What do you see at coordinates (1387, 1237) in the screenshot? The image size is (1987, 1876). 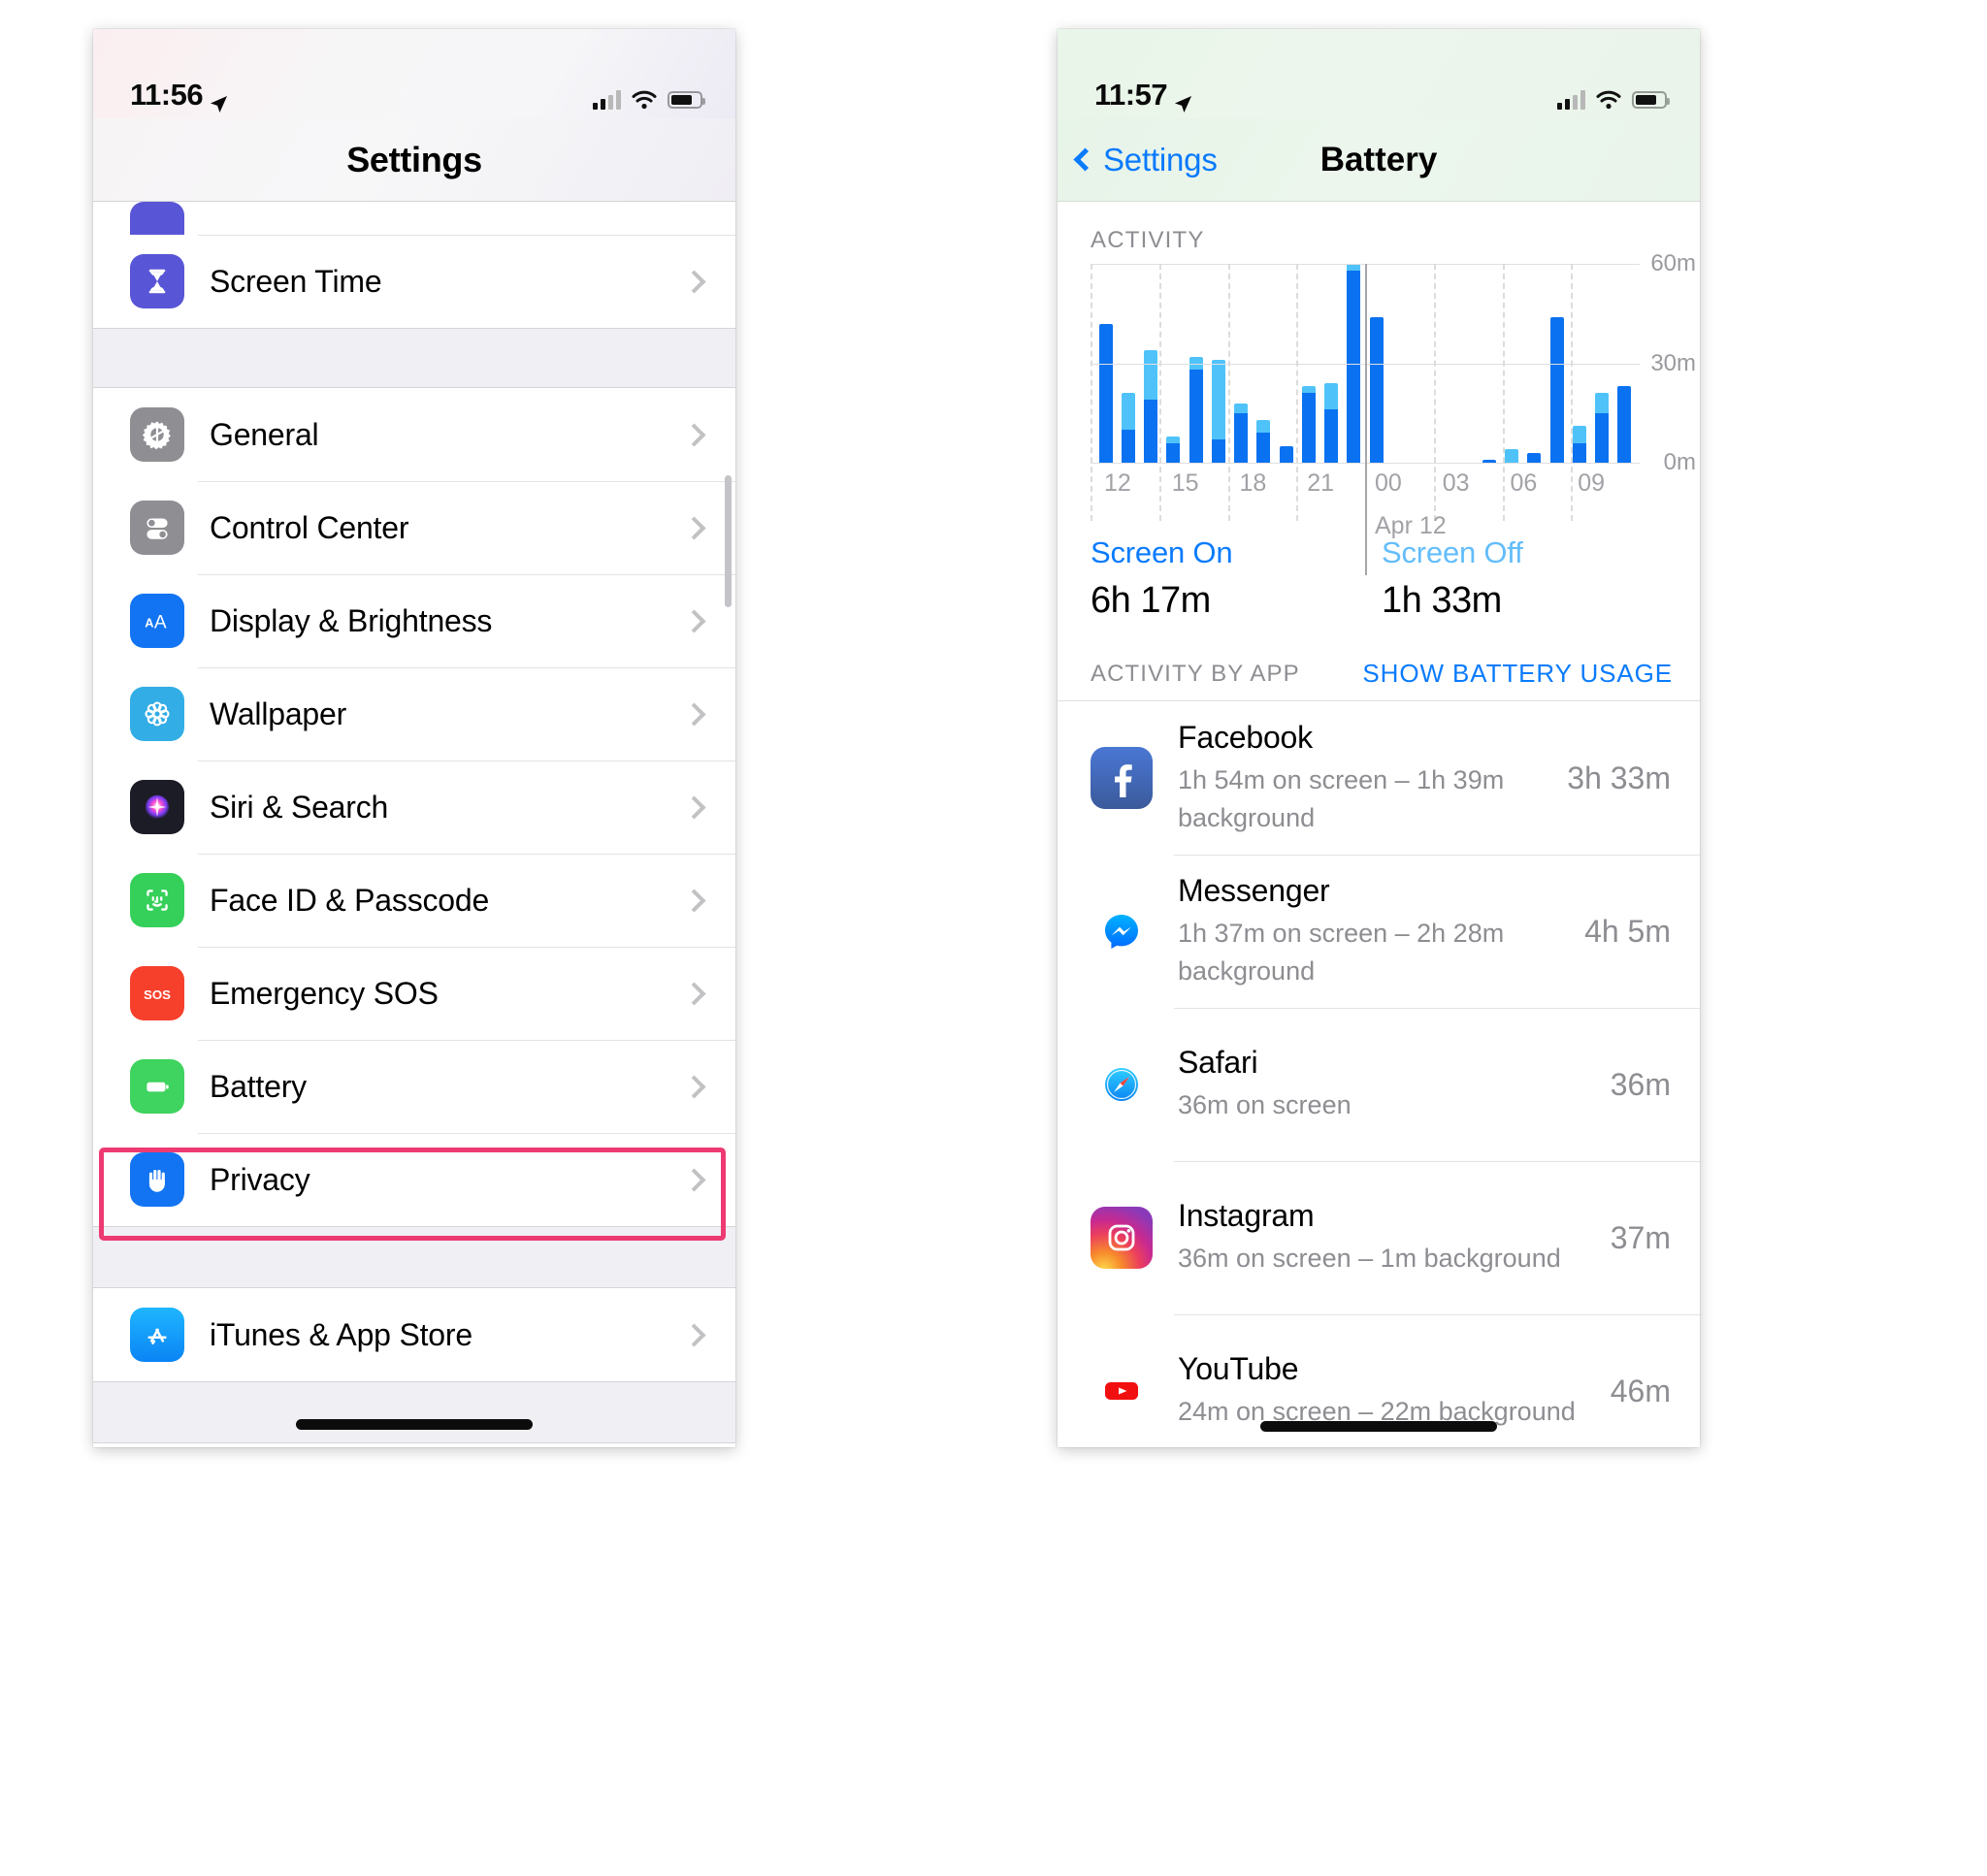 I see `list-item-text: Instagram 36m on screen – 1m background` at bounding box center [1387, 1237].